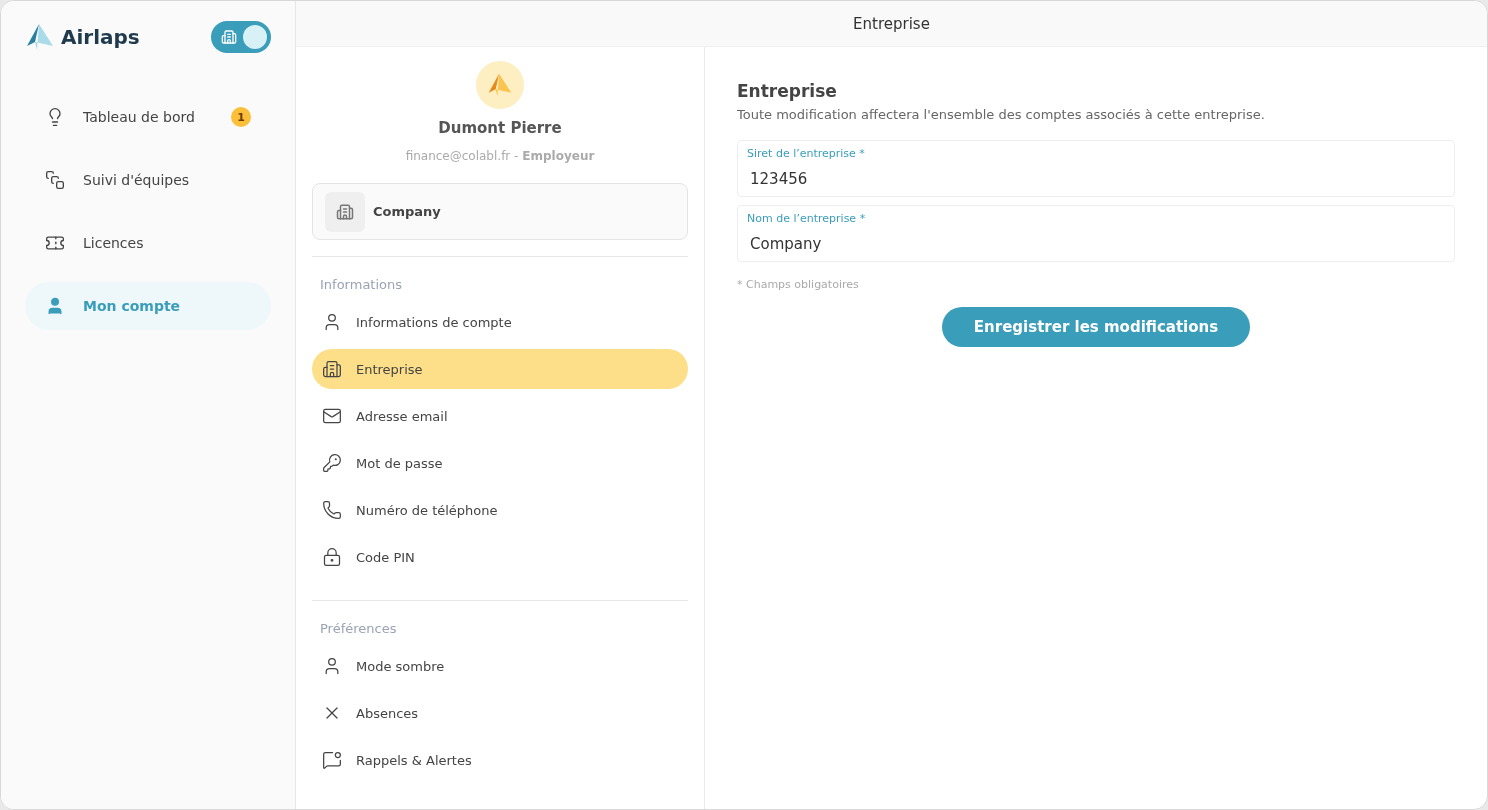  What do you see at coordinates (361, 285) in the screenshot?
I see `section-title: Informations` at bounding box center [361, 285].